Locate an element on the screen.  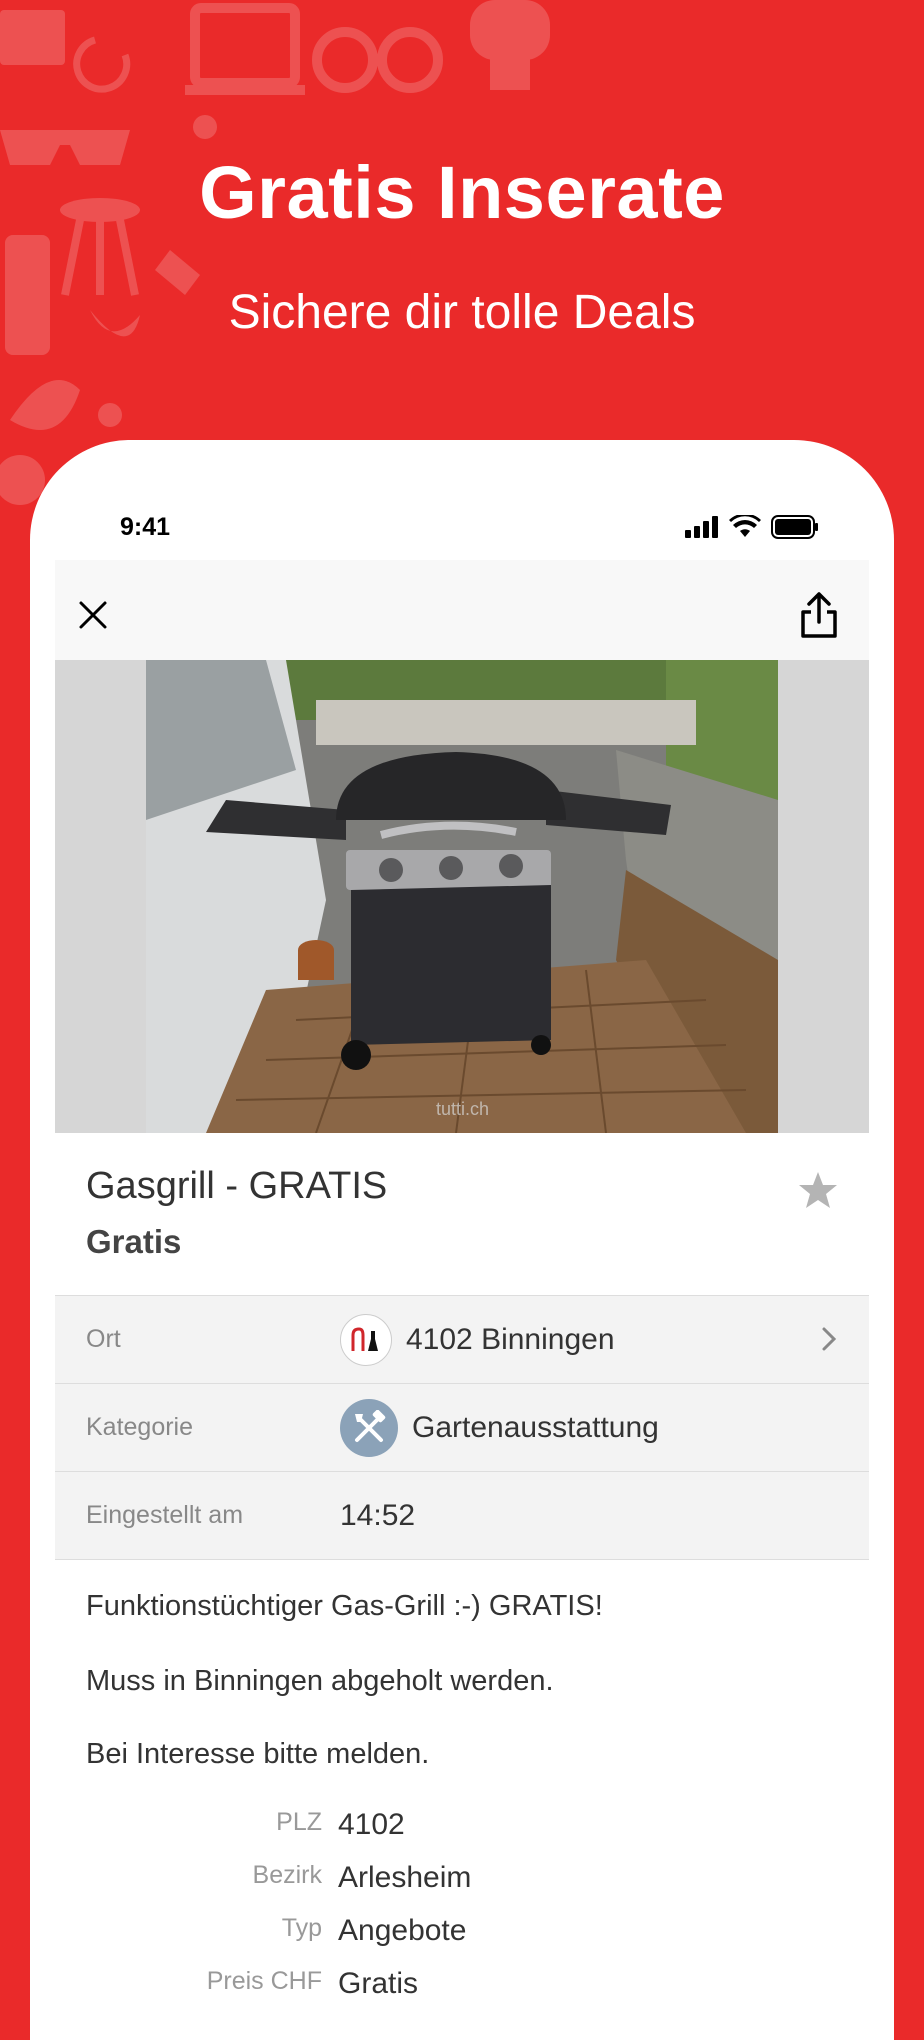
navigation-bar is located at coordinates (462, 610).